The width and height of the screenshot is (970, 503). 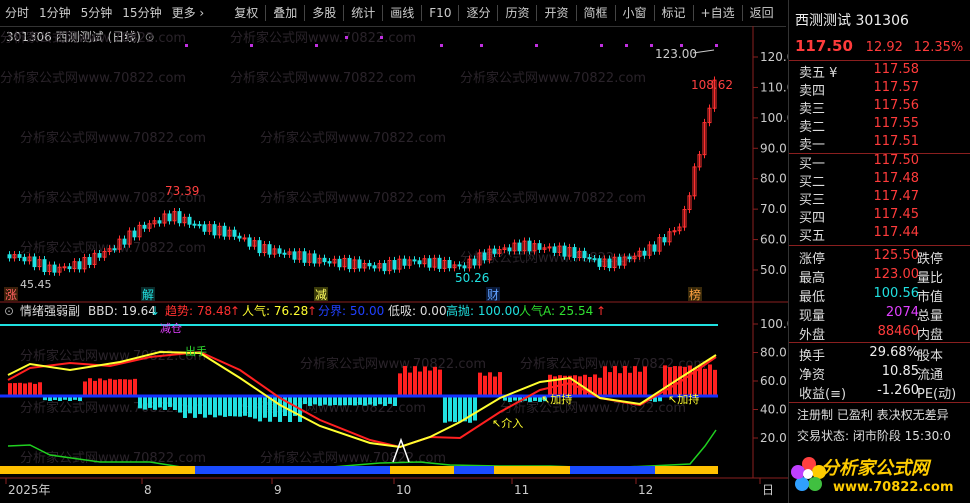 I want to click on quote-row: 买二 117.48, so click(x=879, y=180).